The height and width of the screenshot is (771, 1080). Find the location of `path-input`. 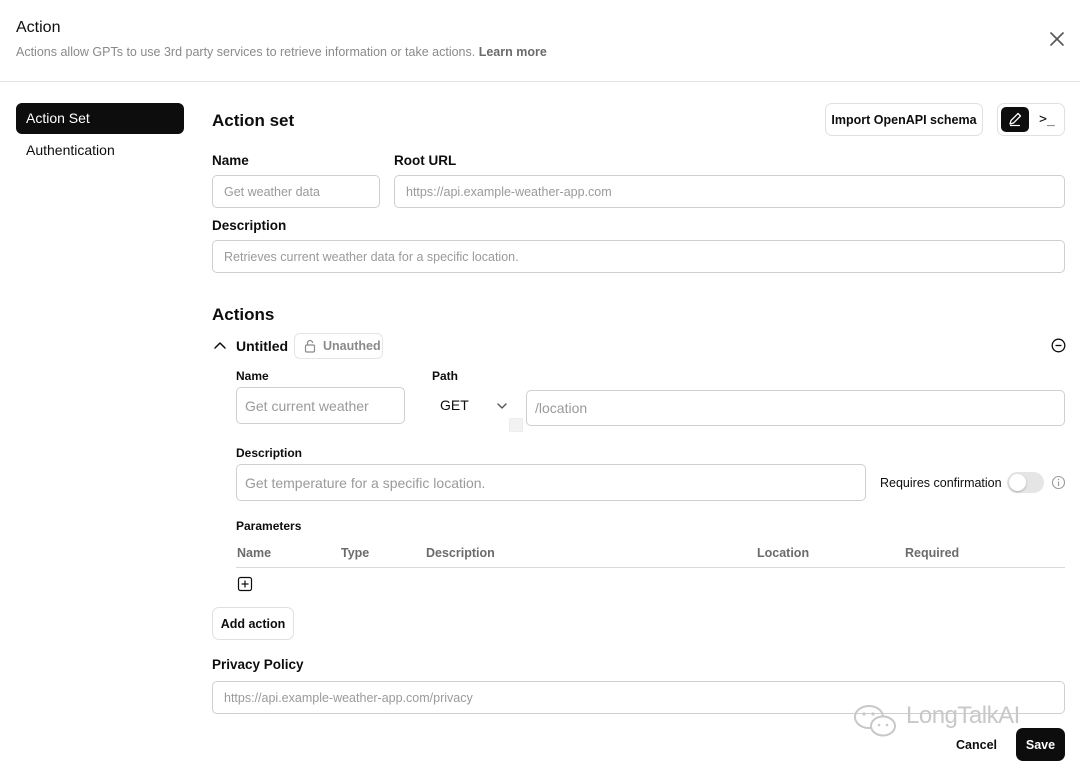

path-input is located at coordinates (795, 408).